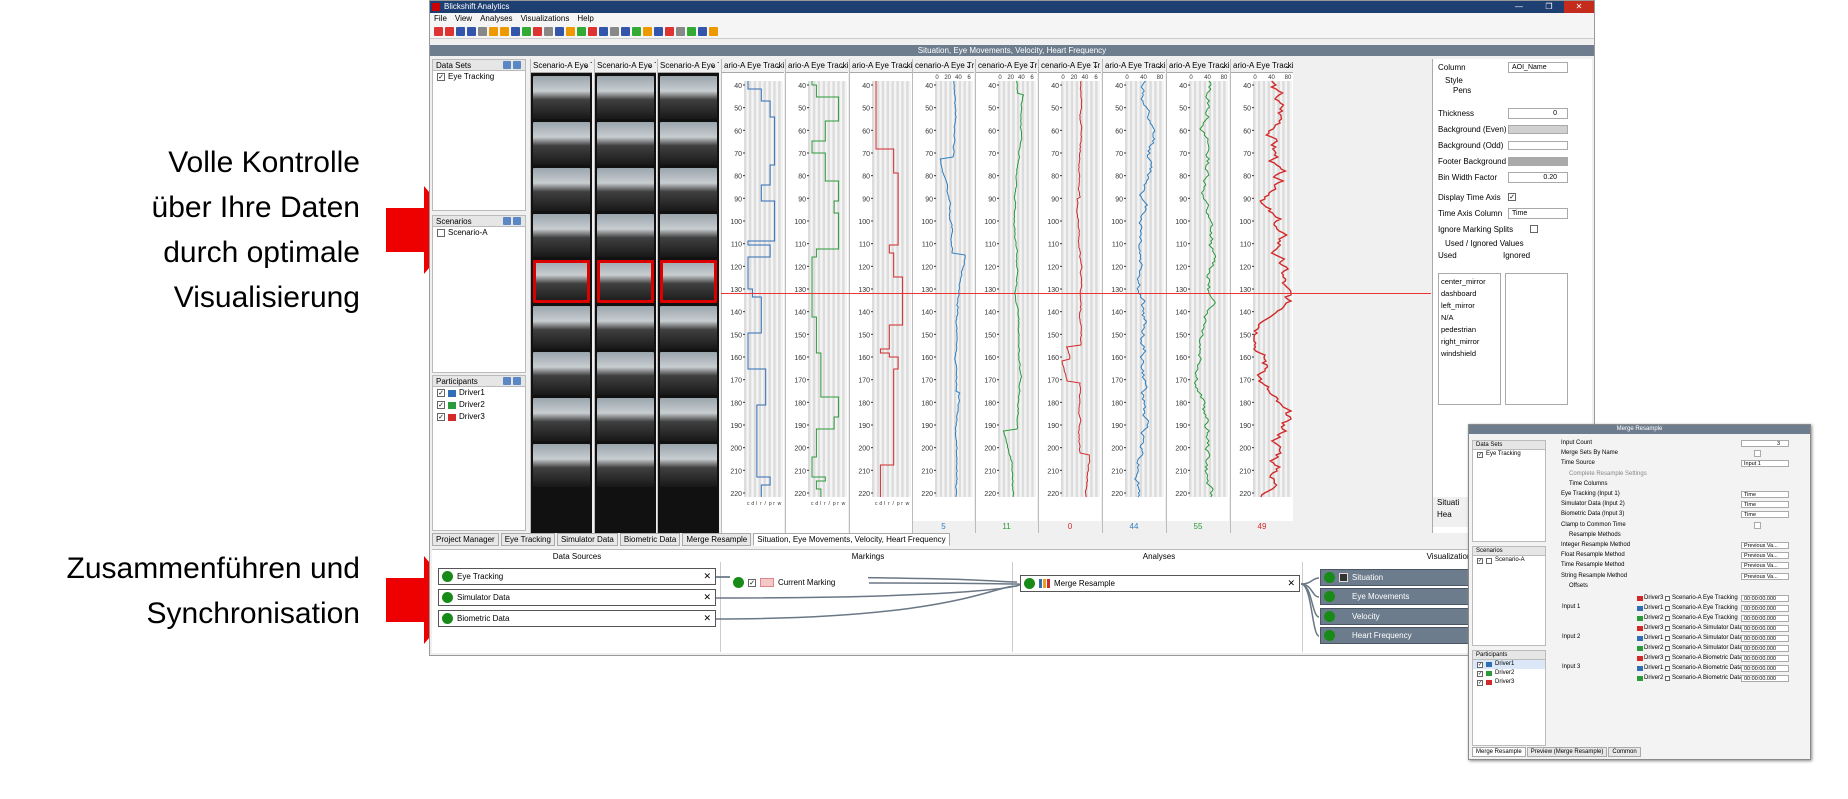 The height and width of the screenshot is (799, 1848). I want to click on tab-common: Common, so click(1624, 752).